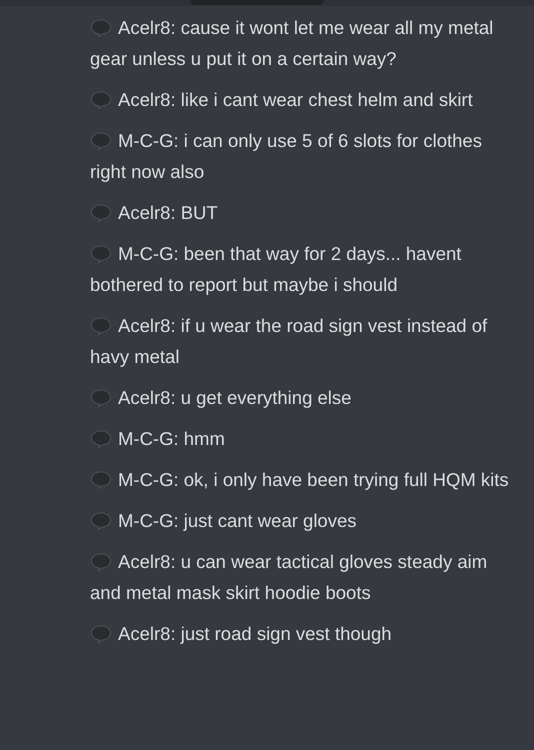  What do you see at coordinates (302, 438) in the screenshot?
I see `chat-message: M-C-G: hmm` at bounding box center [302, 438].